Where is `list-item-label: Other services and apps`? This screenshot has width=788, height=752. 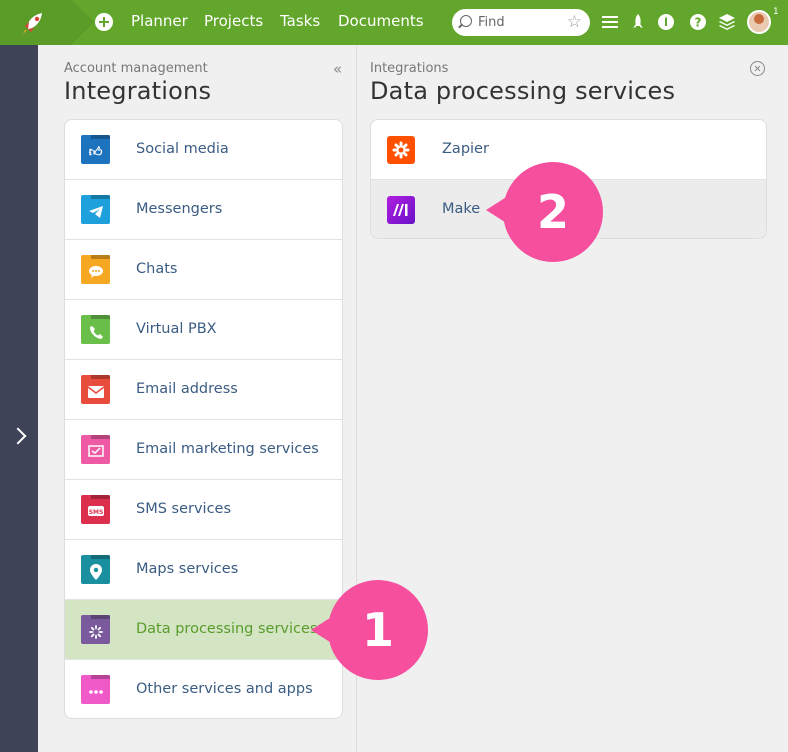
list-item-label: Other services and apps is located at coordinates (224, 689).